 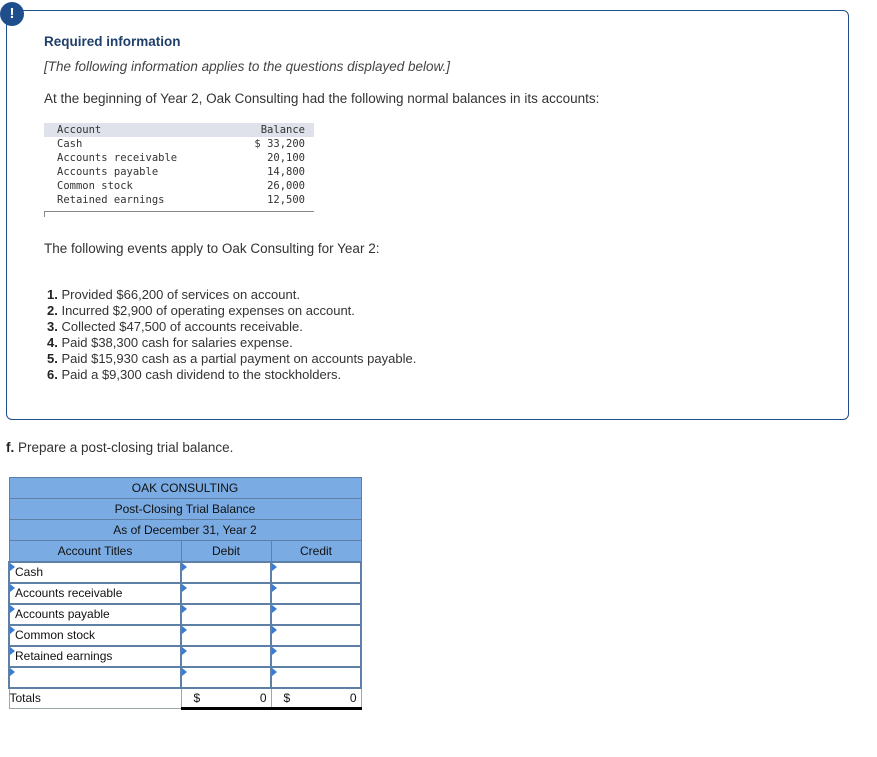 I want to click on account-header: Account, so click(x=133, y=130).